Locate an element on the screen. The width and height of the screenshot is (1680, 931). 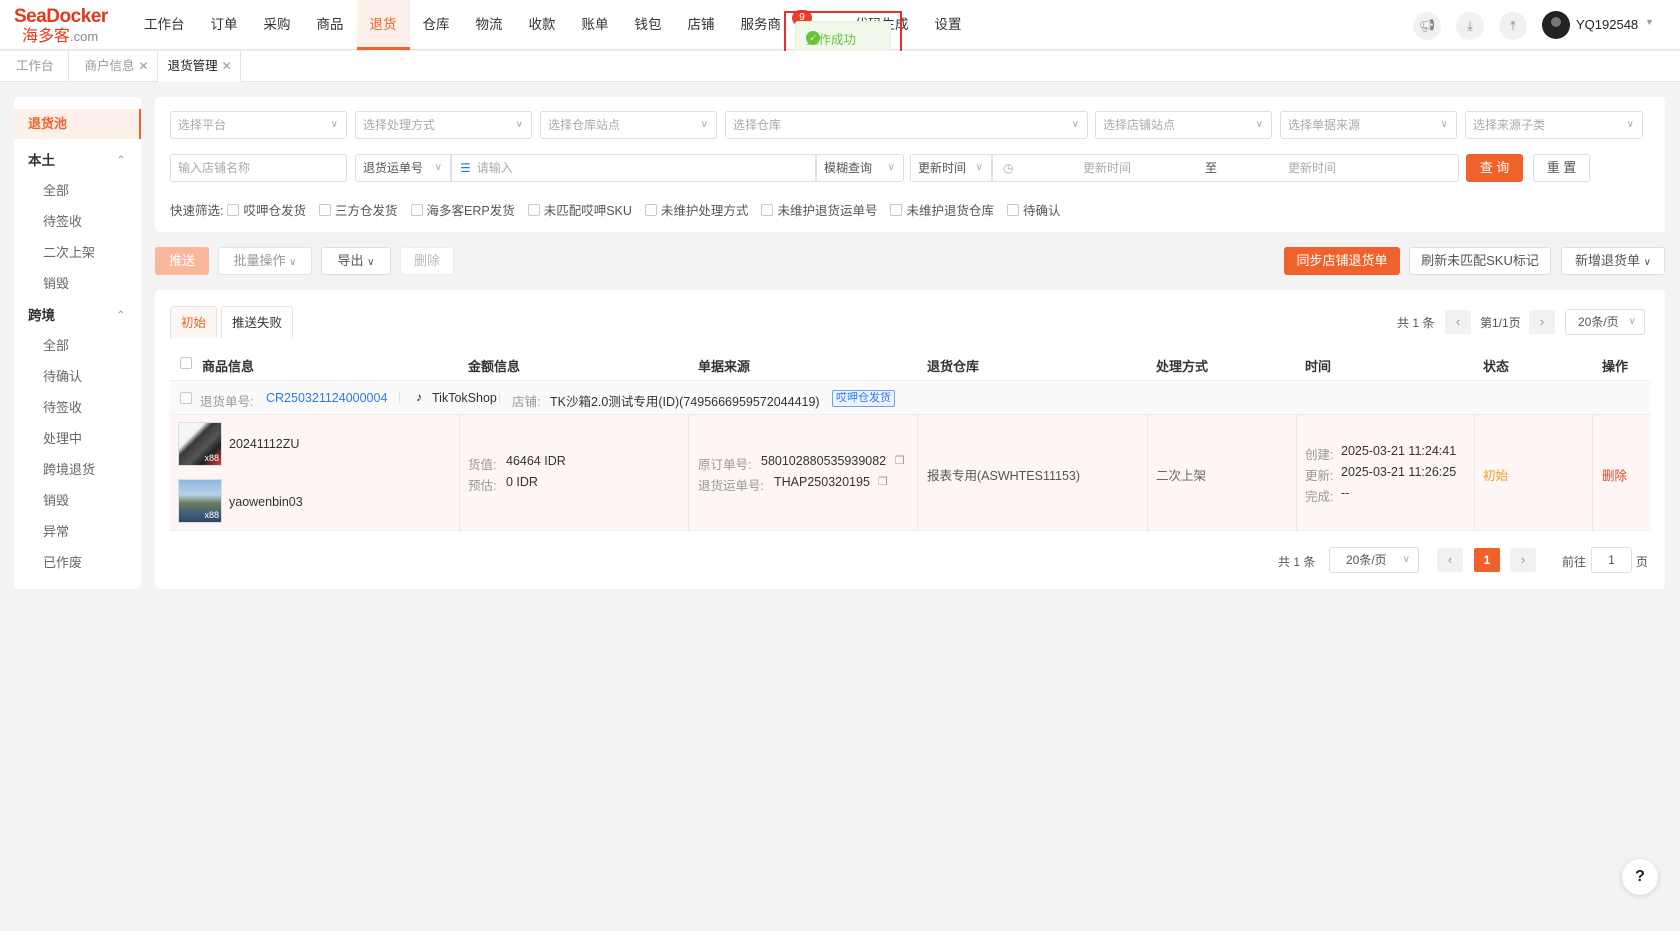
nav-stores: 店铺 is located at coordinates (701, 25).